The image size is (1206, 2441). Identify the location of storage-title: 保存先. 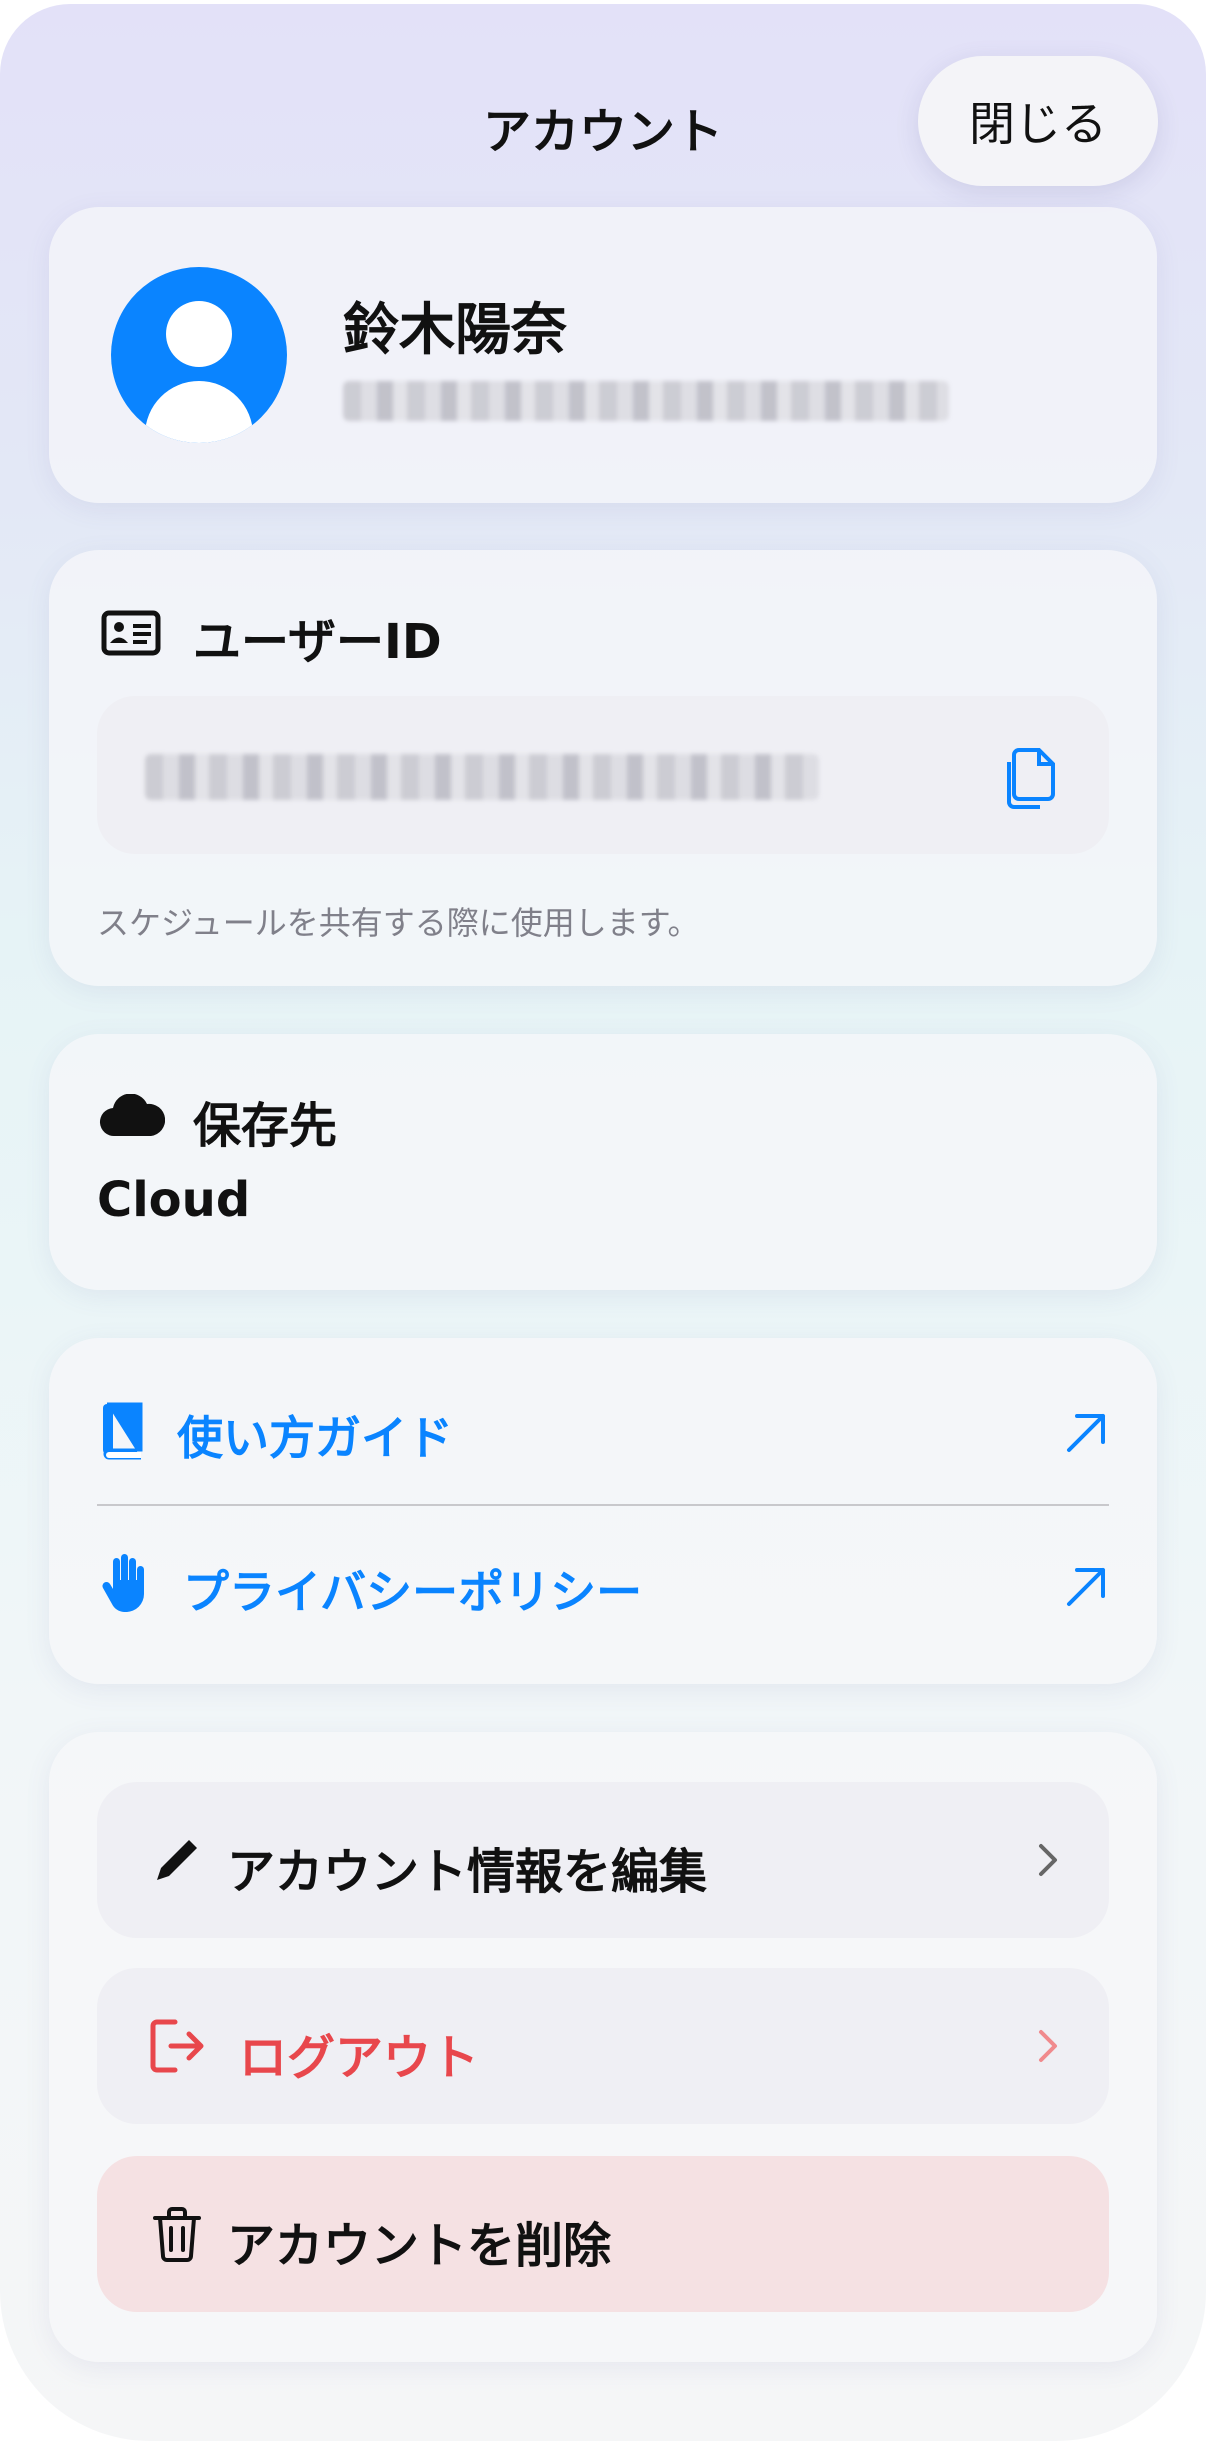
(265, 1126).